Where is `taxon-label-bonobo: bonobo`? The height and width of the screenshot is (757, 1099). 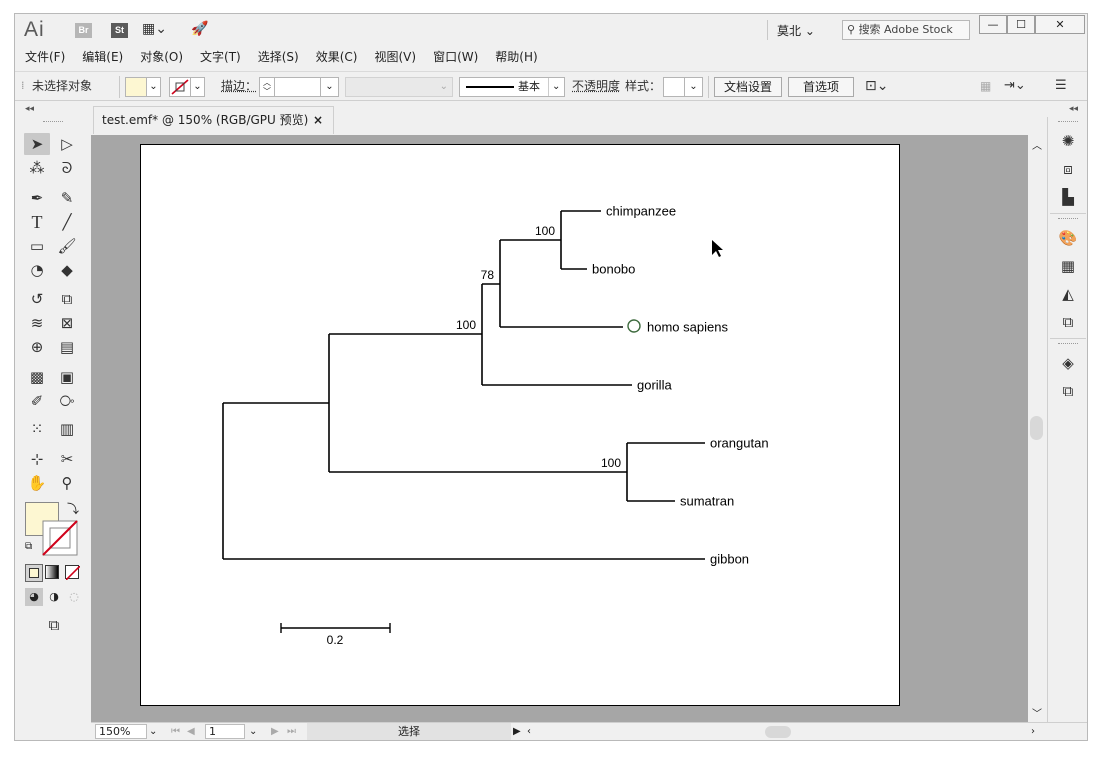 taxon-label-bonobo: bonobo is located at coordinates (613, 269).